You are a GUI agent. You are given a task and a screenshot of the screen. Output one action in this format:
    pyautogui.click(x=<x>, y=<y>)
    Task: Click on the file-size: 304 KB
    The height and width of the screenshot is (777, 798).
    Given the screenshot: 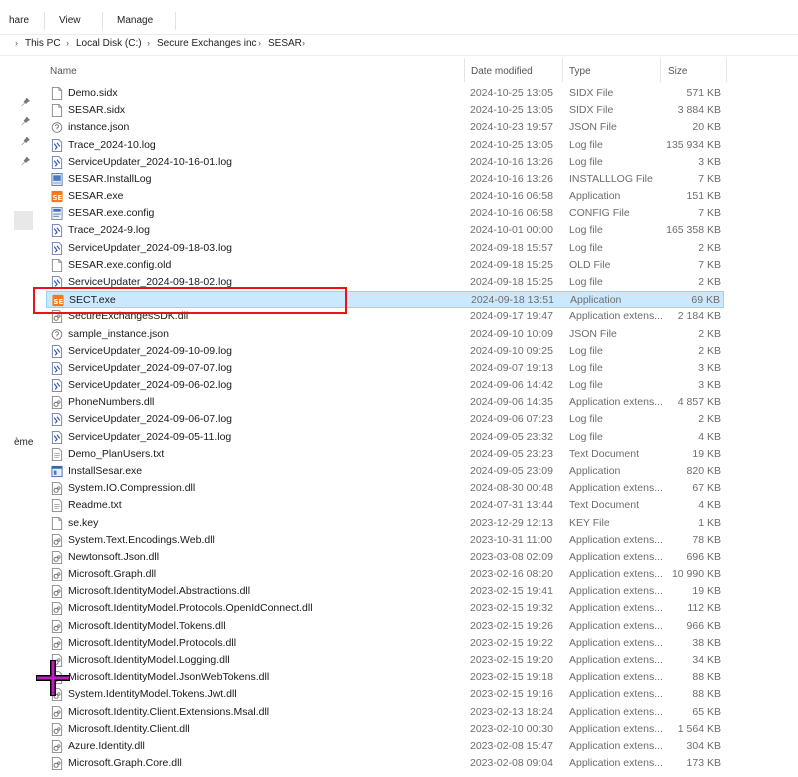 What is the action you would take?
    pyautogui.click(x=703, y=745)
    